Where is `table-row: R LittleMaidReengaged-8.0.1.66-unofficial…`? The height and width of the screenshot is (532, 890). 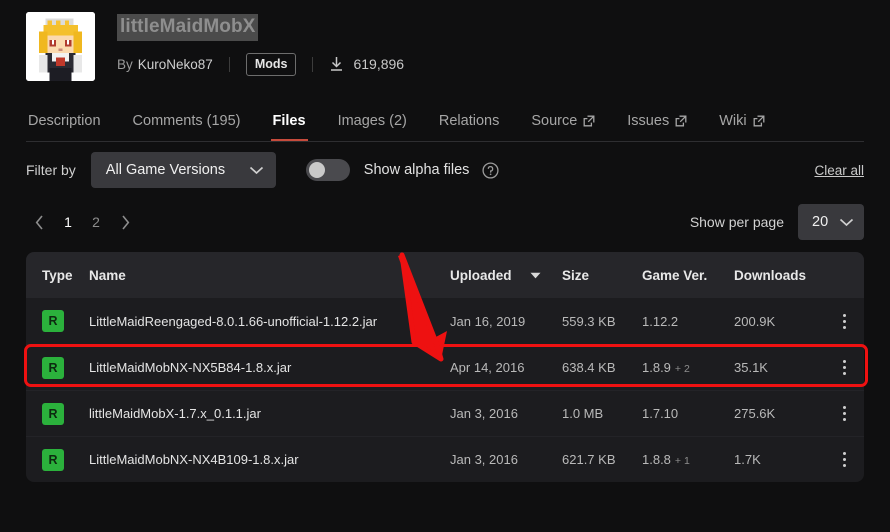
table-row: R LittleMaidReengaged-8.0.1.66-unofficial… is located at coordinates (445, 321).